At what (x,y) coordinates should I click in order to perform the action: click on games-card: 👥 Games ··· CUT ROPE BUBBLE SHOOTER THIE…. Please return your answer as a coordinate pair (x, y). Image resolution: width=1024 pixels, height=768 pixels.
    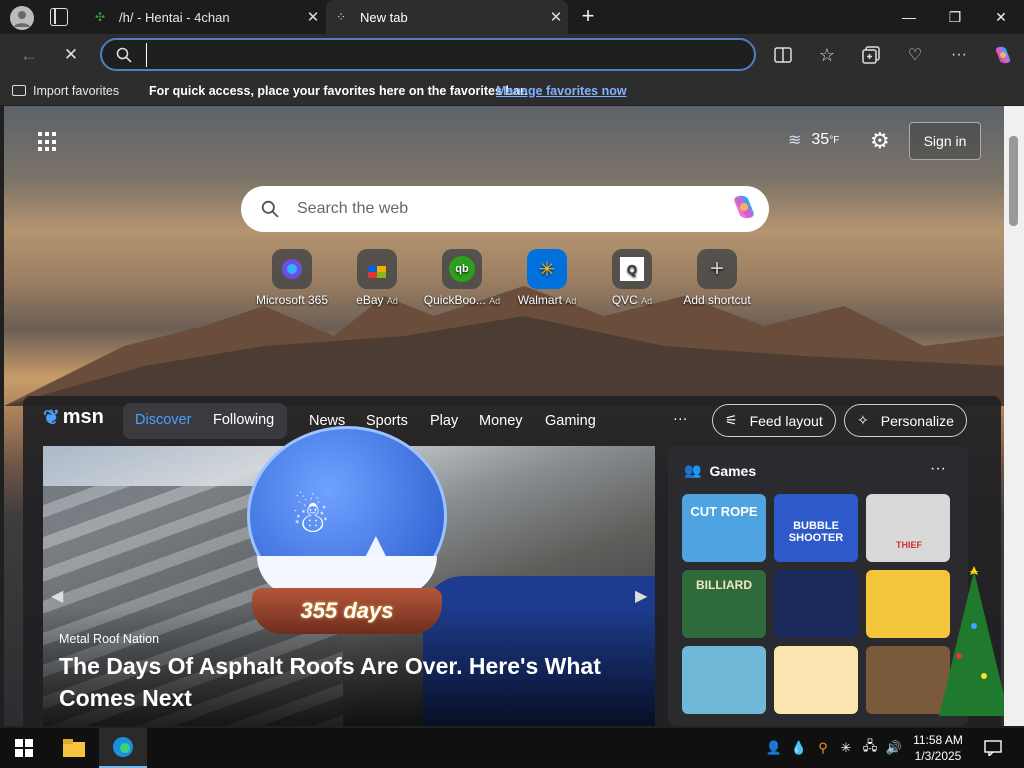
    Looking at the image, I should click on (818, 586).